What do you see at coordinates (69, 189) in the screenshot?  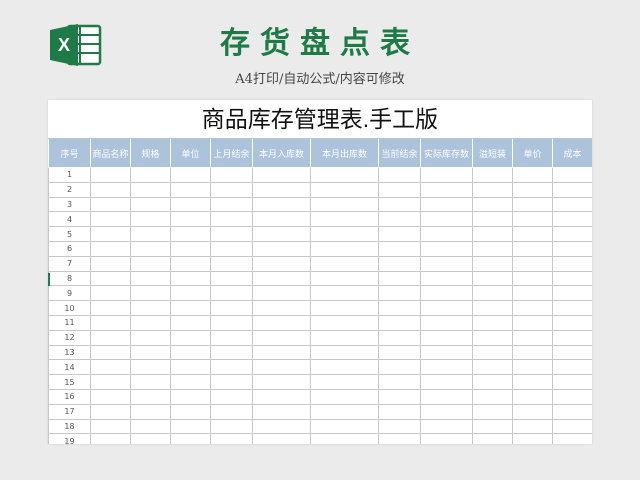 I see `row-number-cell: 2` at bounding box center [69, 189].